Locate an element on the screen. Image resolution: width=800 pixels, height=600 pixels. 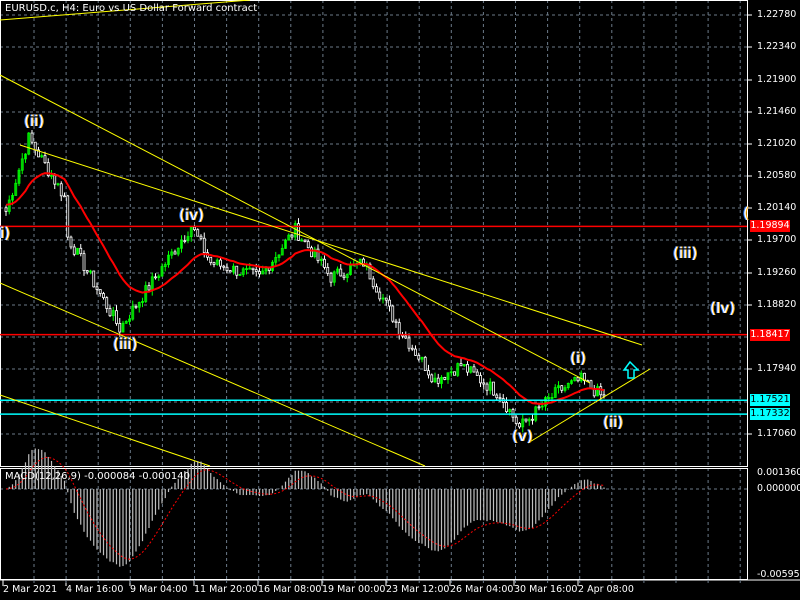
time-axis-label: 2 Apr 08:00 is located at coordinates (606, 589).